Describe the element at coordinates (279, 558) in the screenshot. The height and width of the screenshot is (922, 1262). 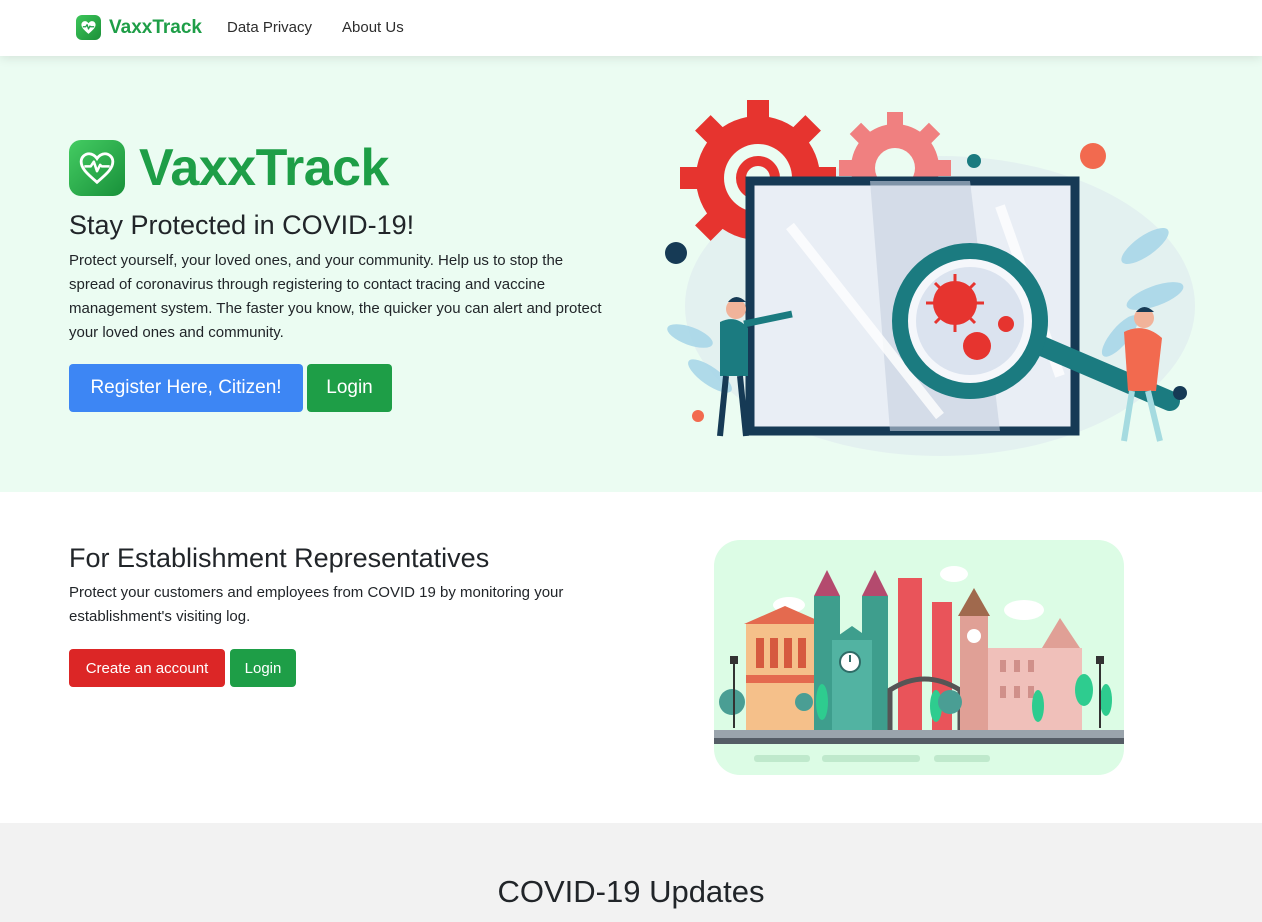
I see `establishment-title: For Establishment Representatives` at that location.